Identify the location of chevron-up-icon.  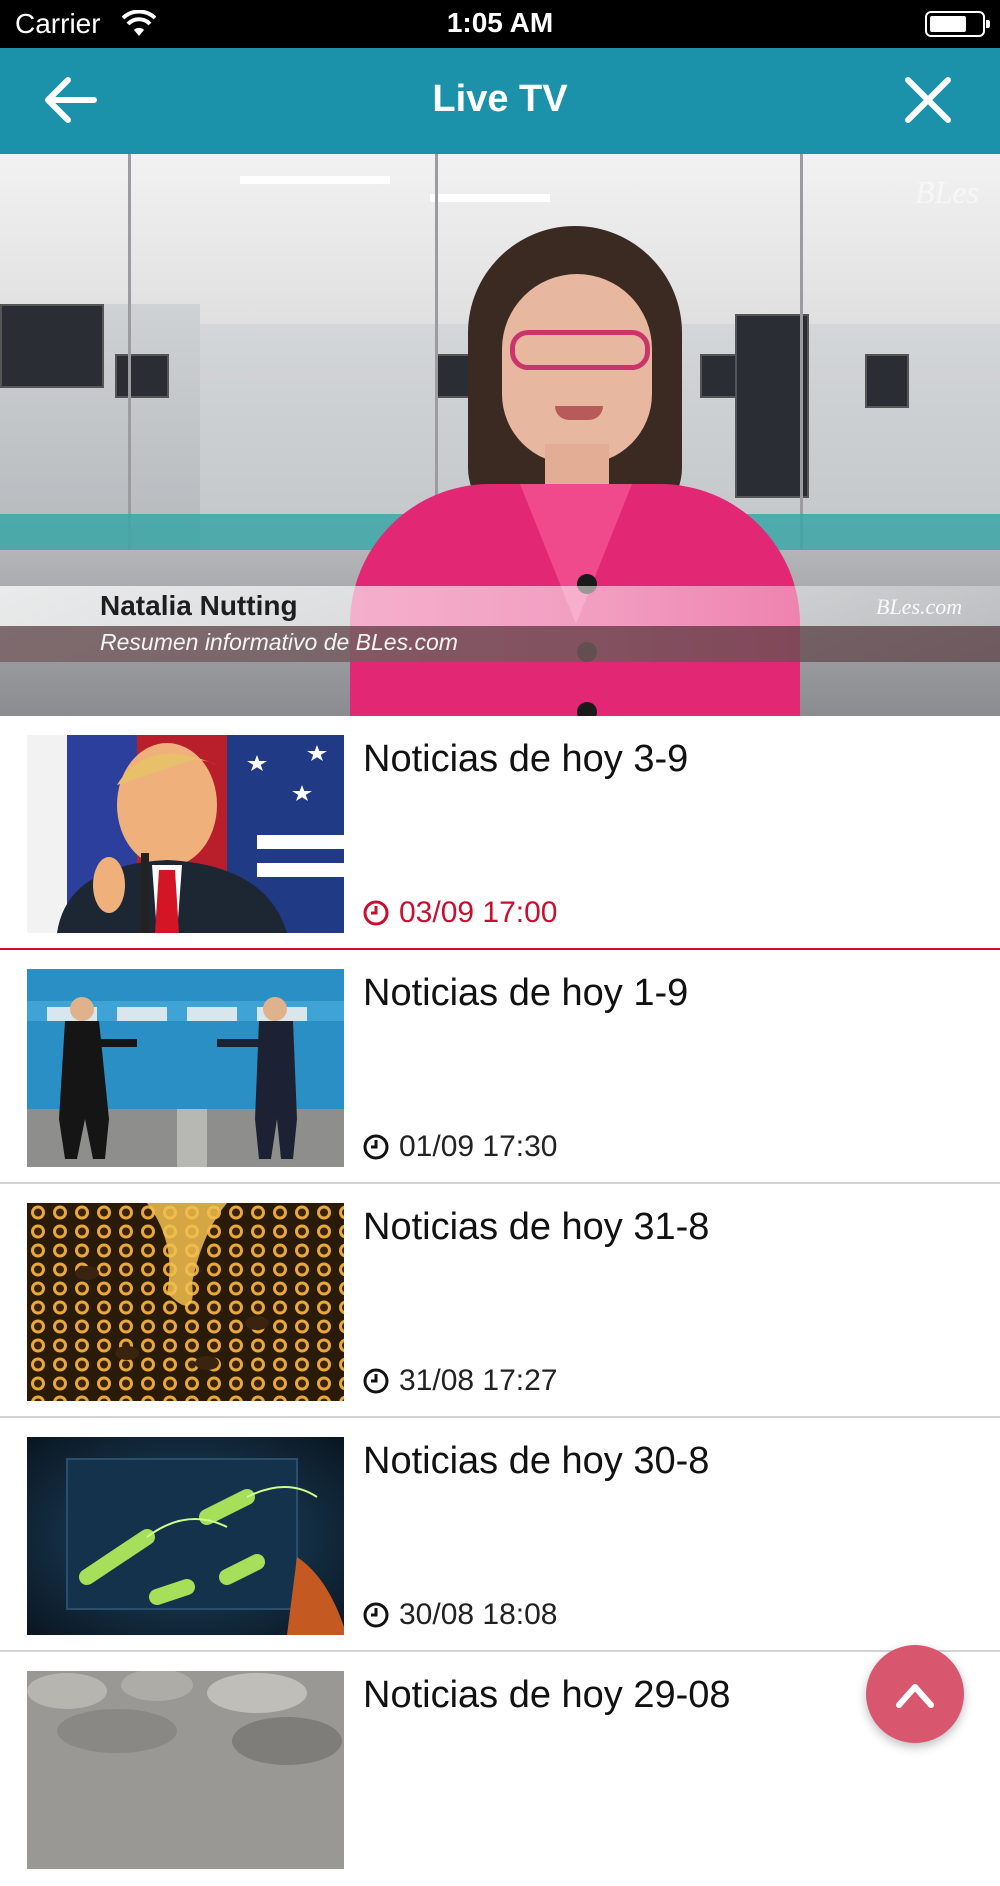
(915, 1696).